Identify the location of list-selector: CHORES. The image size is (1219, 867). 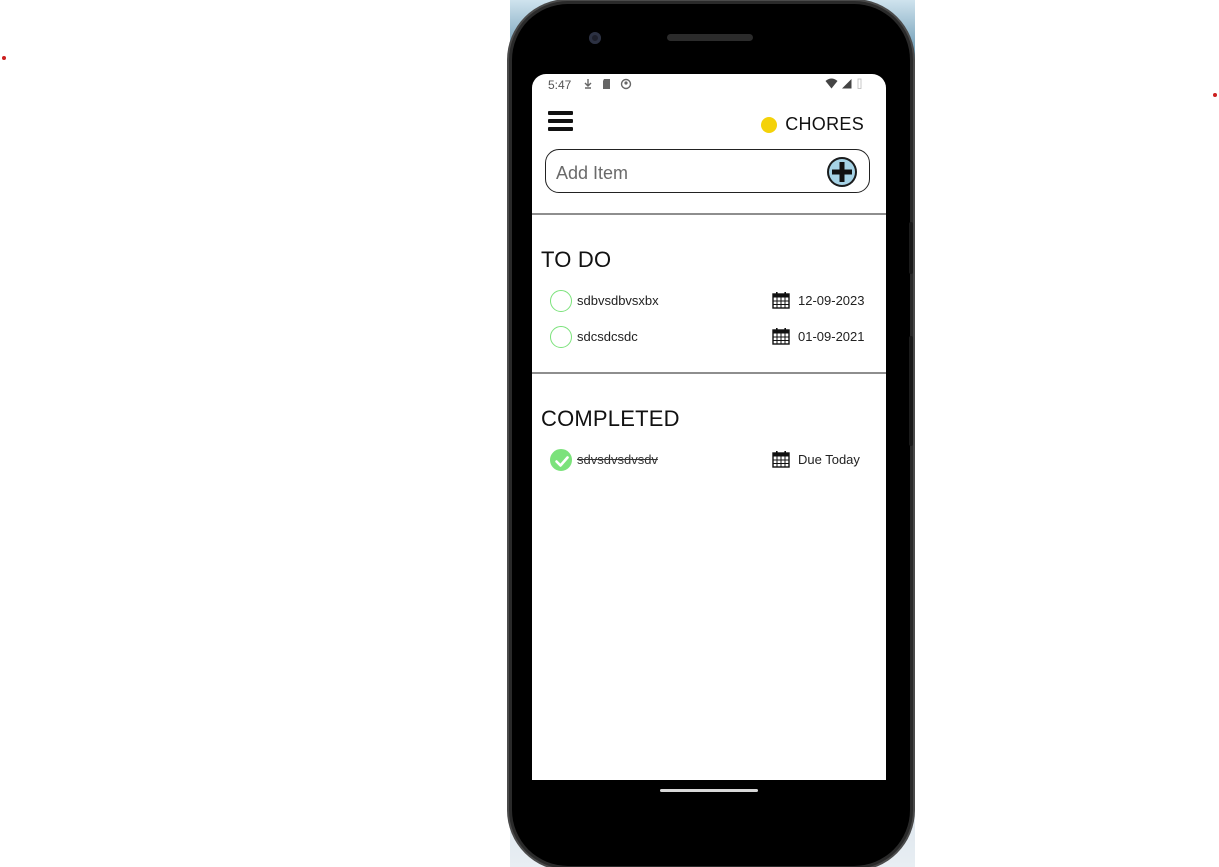
(812, 124).